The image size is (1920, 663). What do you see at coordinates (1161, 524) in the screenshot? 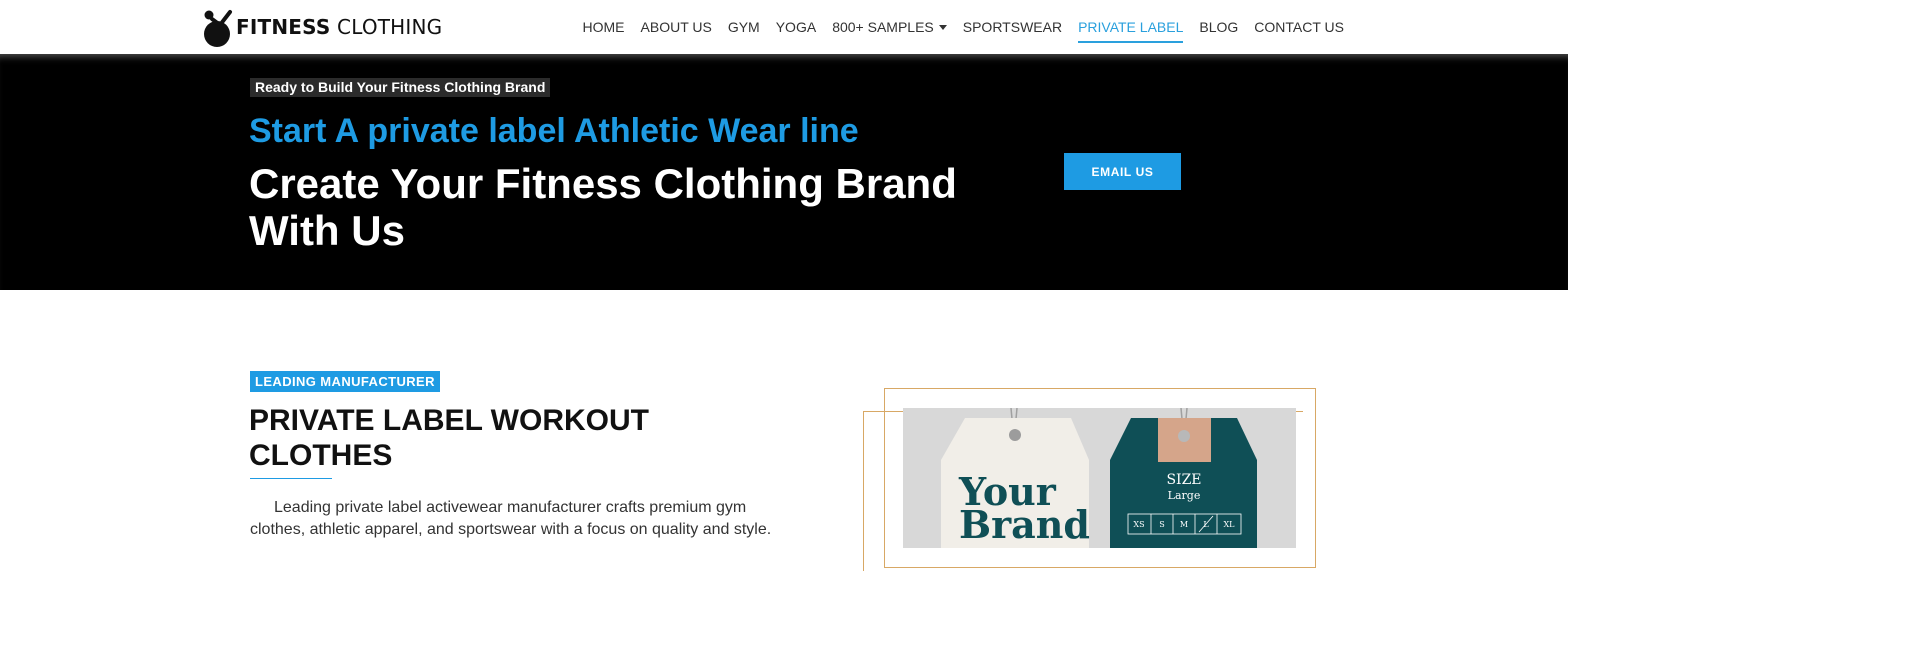
I see `size-s: S` at bounding box center [1161, 524].